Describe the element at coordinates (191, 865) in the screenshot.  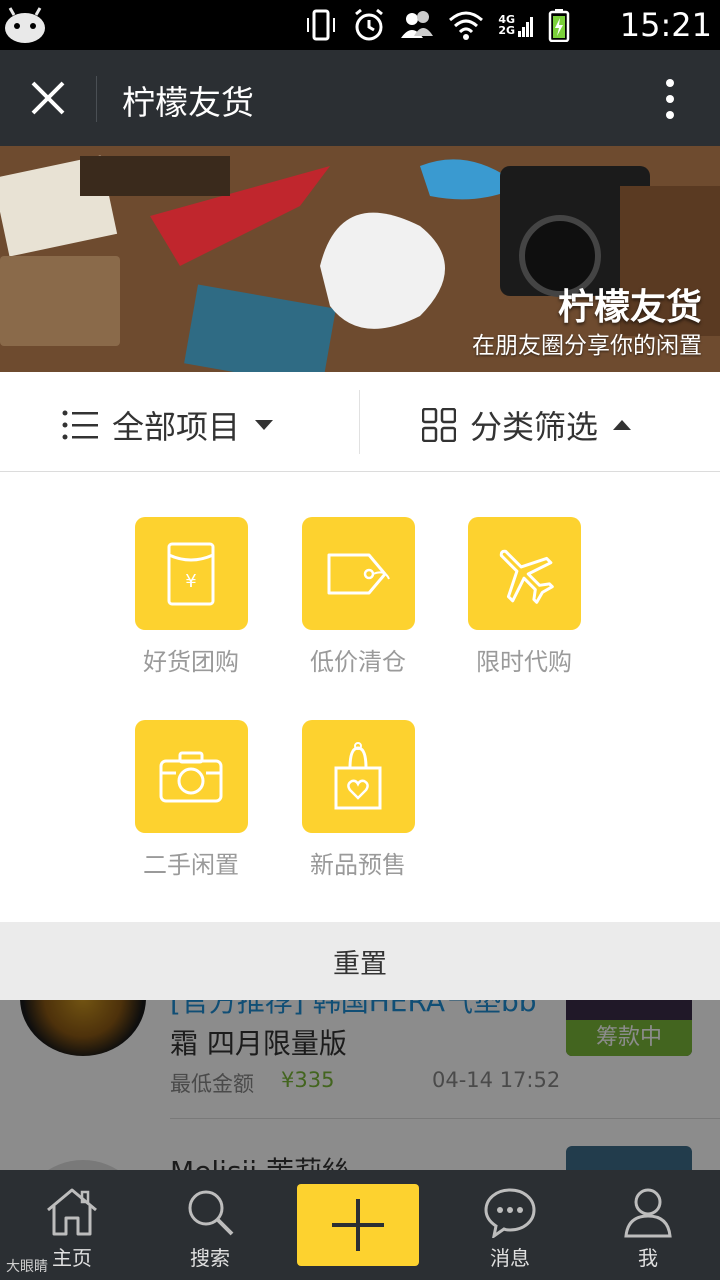
I see `category-label: 二手闲置` at that location.